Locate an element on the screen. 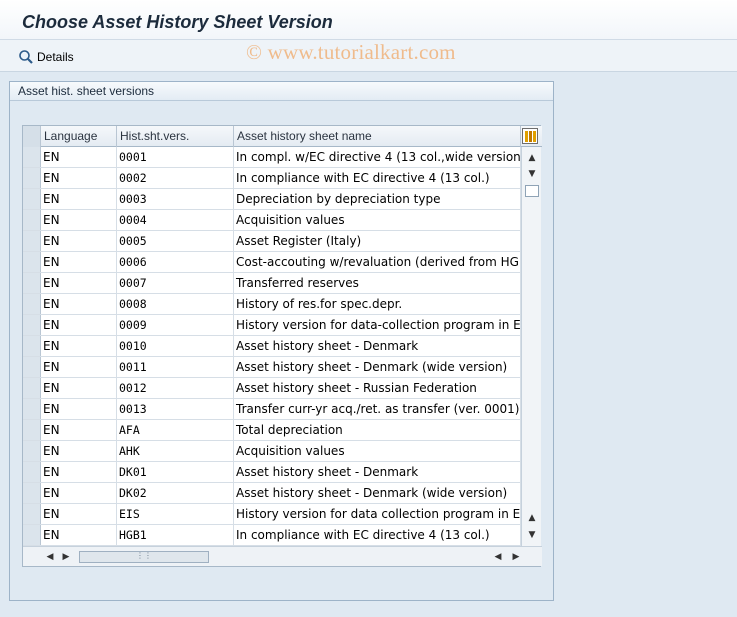  vertical-scrollbar: ▲ ▼ ▲ ▼ is located at coordinates (531, 346).